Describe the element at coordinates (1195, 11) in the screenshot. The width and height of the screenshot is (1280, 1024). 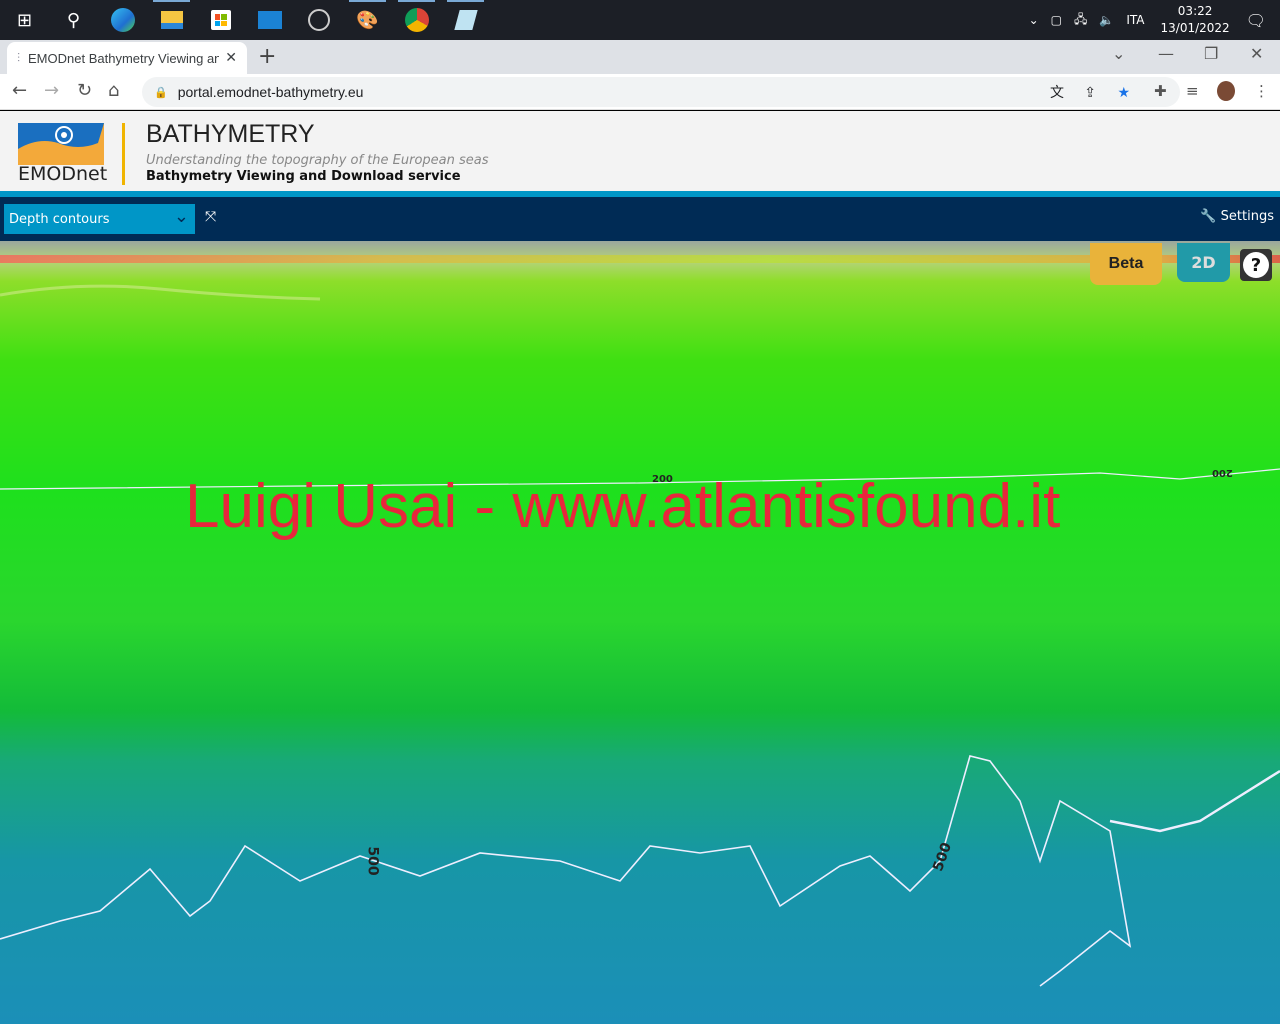
I see `time: 03:22` at that location.